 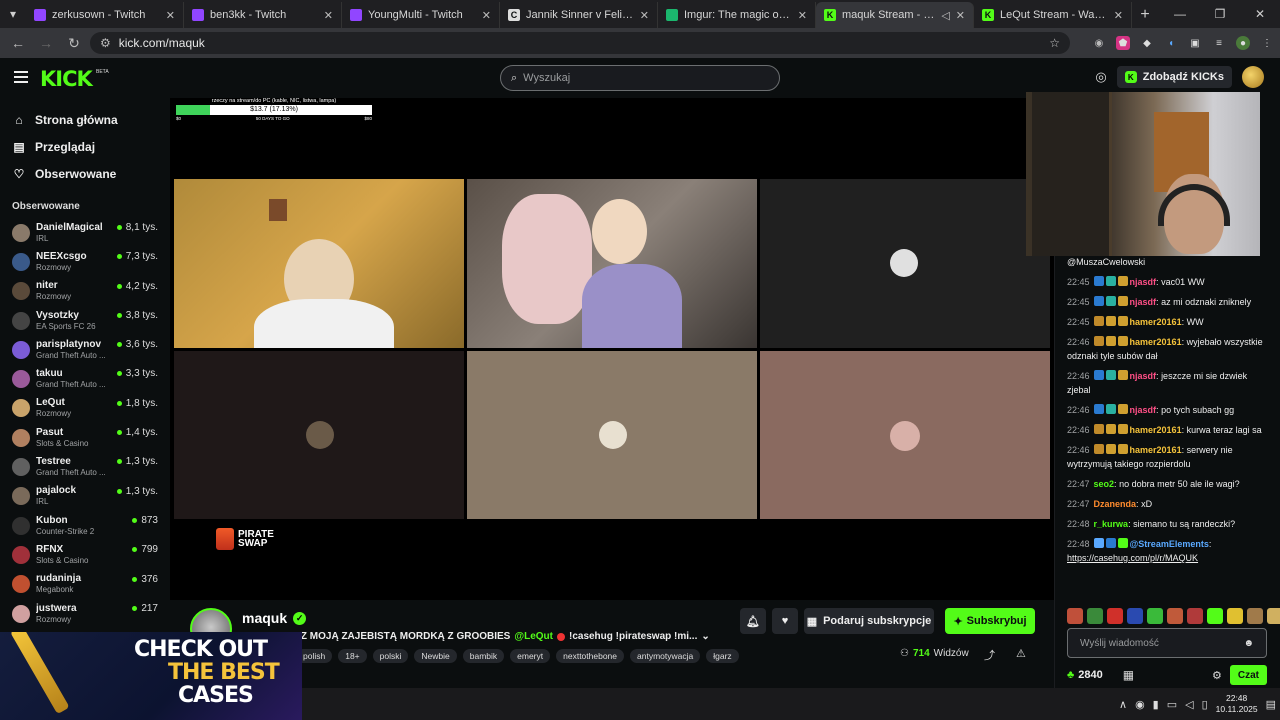 What do you see at coordinates (1128, 675) in the screenshot?
I see `chat-gift-icon: ▦` at bounding box center [1128, 675].